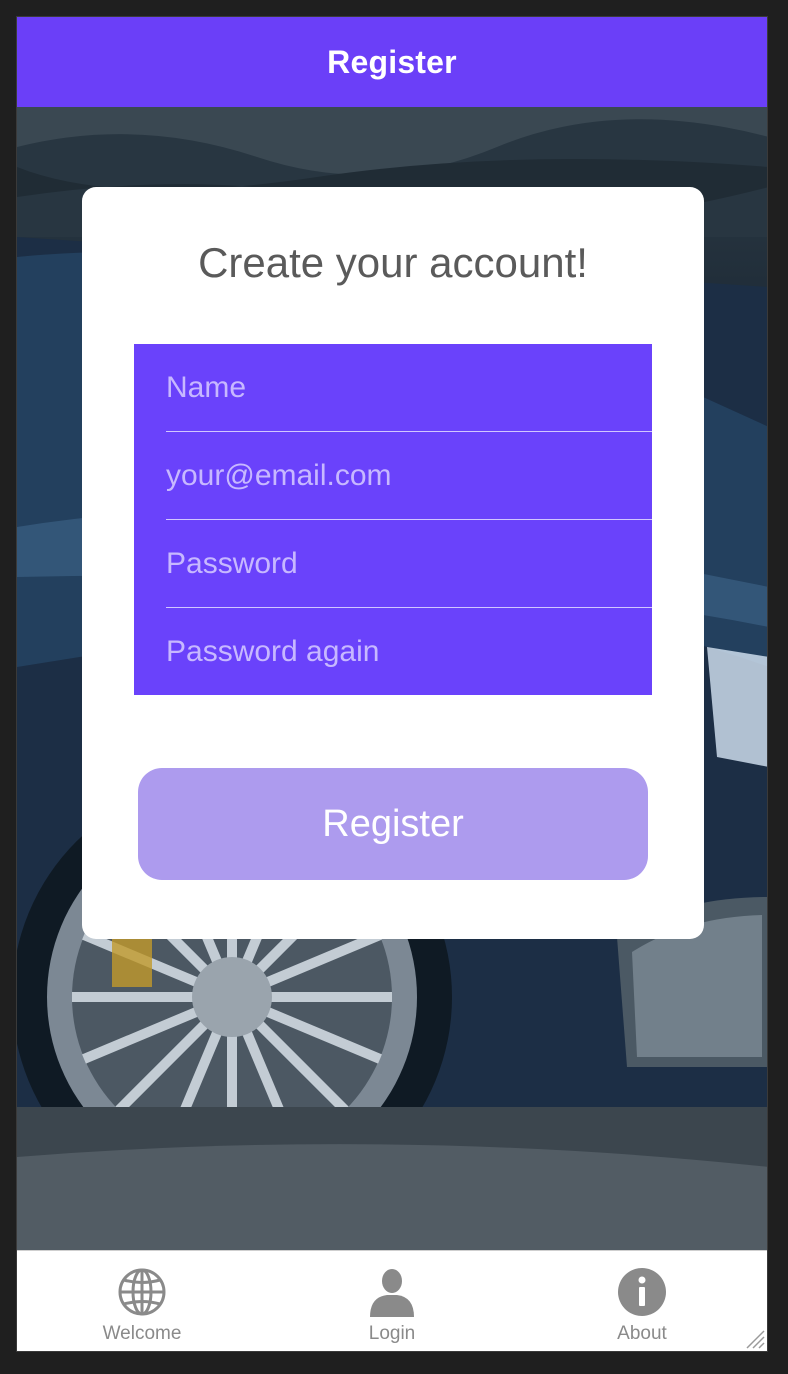 This screenshot has width=788, height=1374. What do you see at coordinates (642, 1292) in the screenshot?
I see `info-icon` at bounding box center [642, 1292].